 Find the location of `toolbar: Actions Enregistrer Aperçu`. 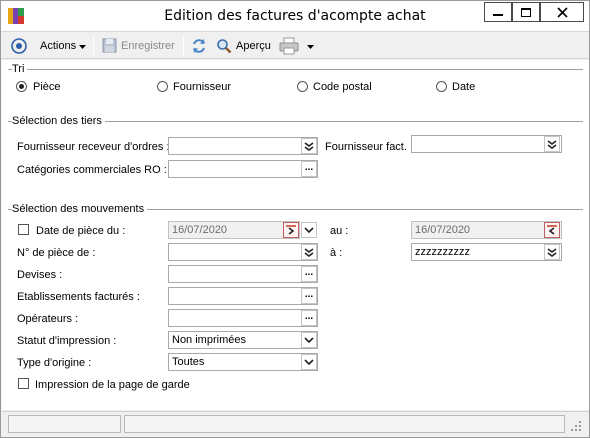

toolbar: Actions Enregistrer Aperçu is located at coordinates (295, 45).